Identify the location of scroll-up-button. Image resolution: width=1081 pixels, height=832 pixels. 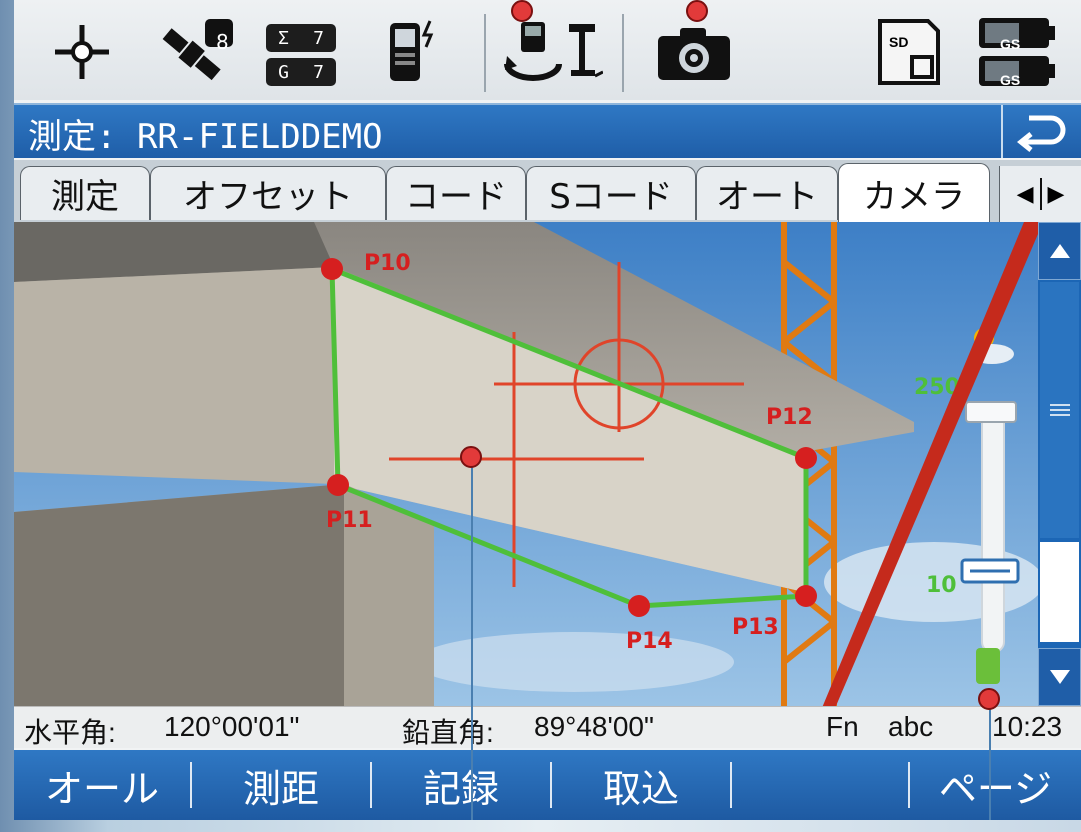
(1059, 251).